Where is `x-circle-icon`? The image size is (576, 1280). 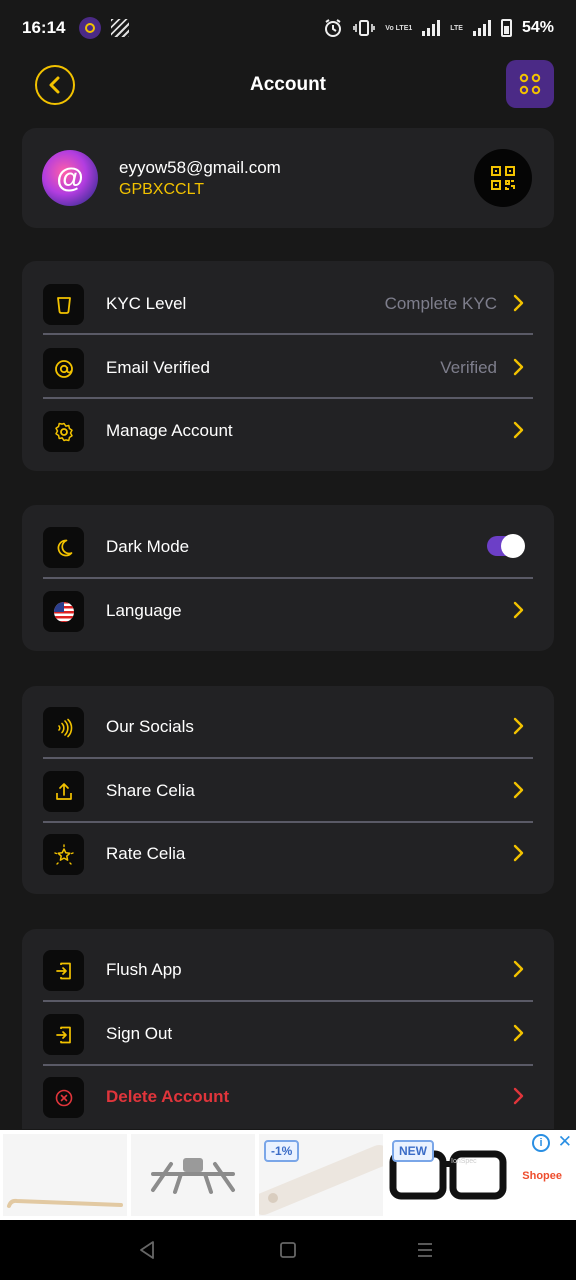
x-circle-icon is located at coordinates (63, 1097).